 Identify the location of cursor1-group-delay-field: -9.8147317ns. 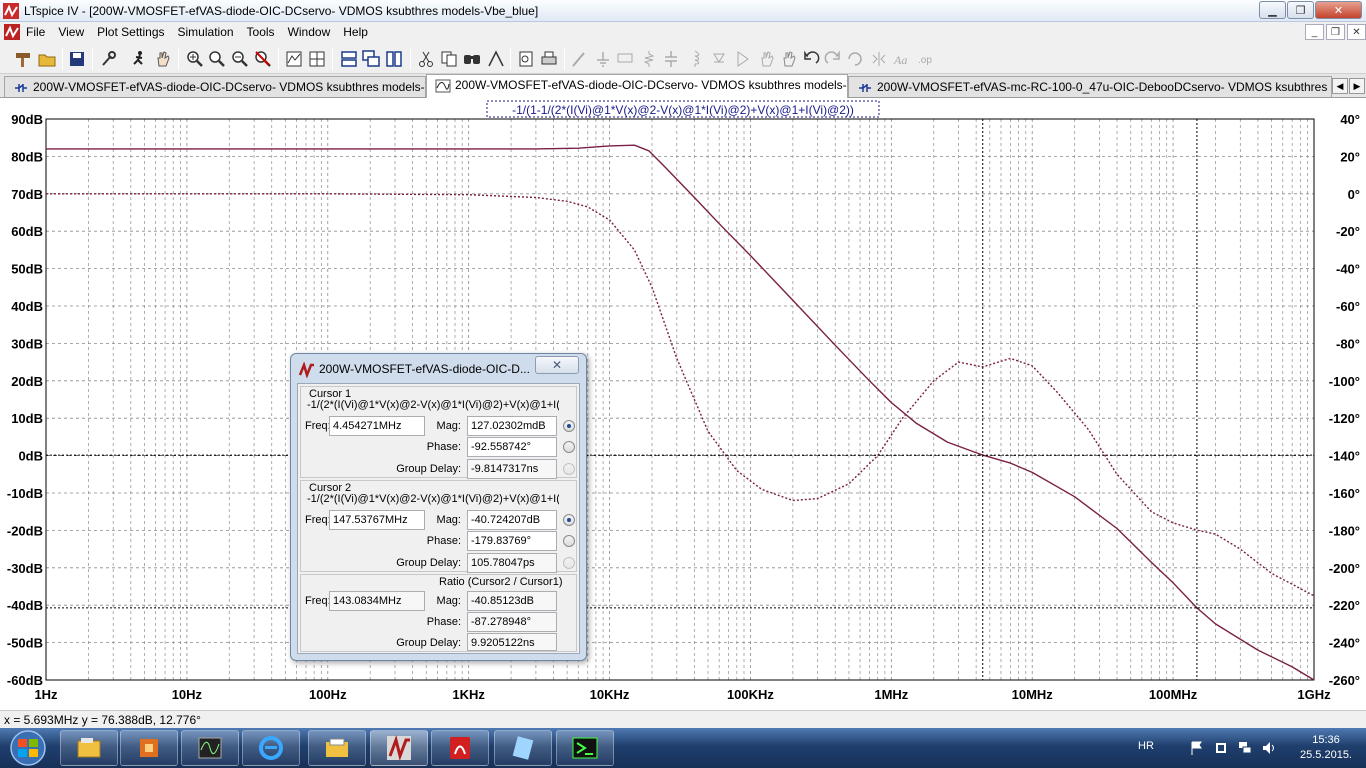
(512, 469).